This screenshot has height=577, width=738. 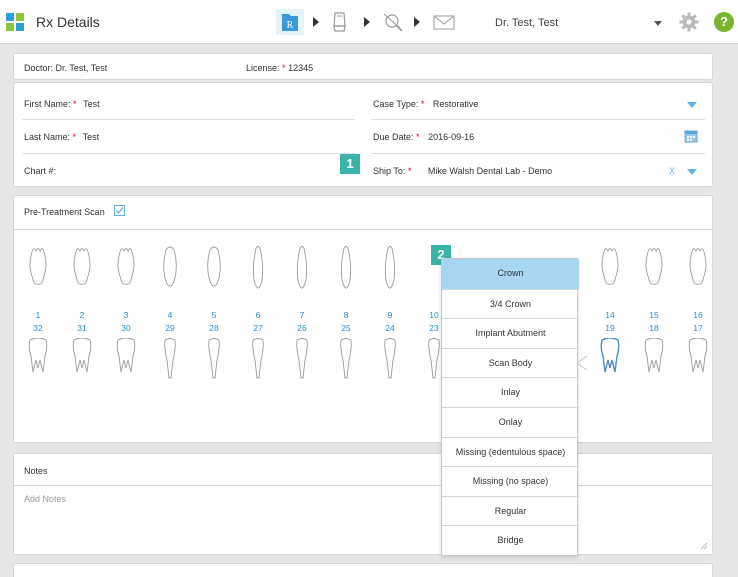 What do you see at coordinates (390, 360) in the screenshot?
I see `tooth-lower-24-icon` at bounding box center [390, 360].